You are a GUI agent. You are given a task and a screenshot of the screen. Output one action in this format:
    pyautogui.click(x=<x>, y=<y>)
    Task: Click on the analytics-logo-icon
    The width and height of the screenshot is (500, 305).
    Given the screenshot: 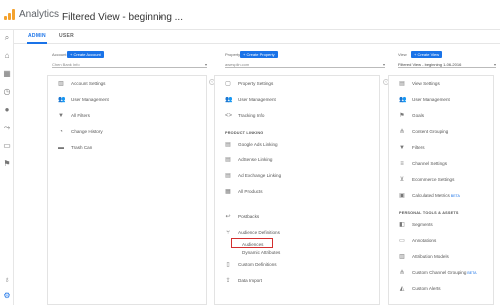 What is the action you would take?
    pyautogui.click(x=9, y=14)
    